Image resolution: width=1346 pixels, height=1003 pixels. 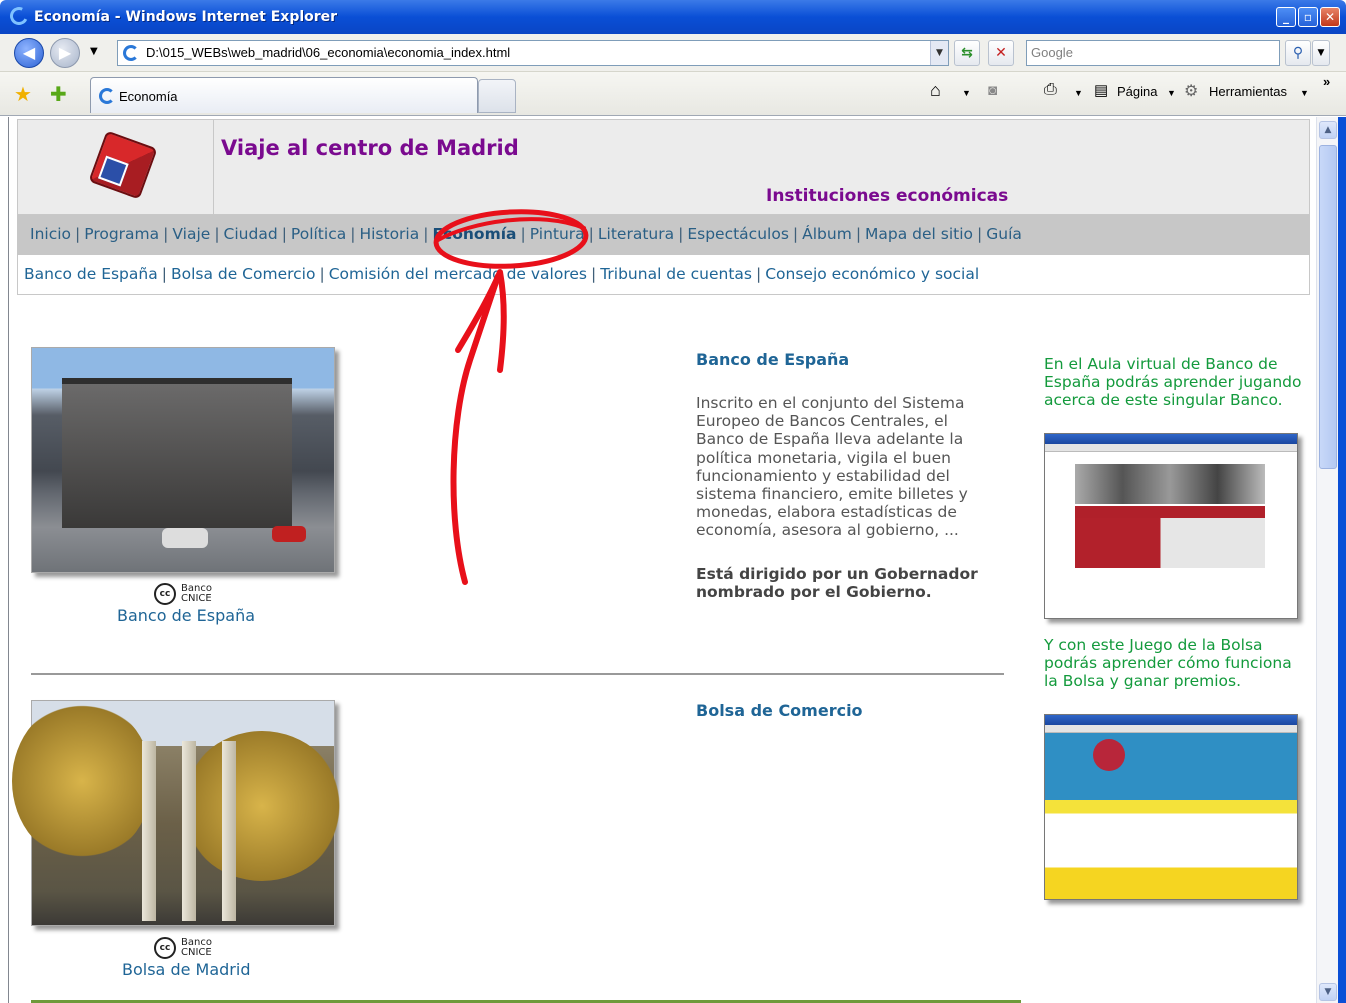 What do you see at coordinates (284, 95) in the screenshot?
I see `tab-economia: Economía` at bounding box center [284, 95].